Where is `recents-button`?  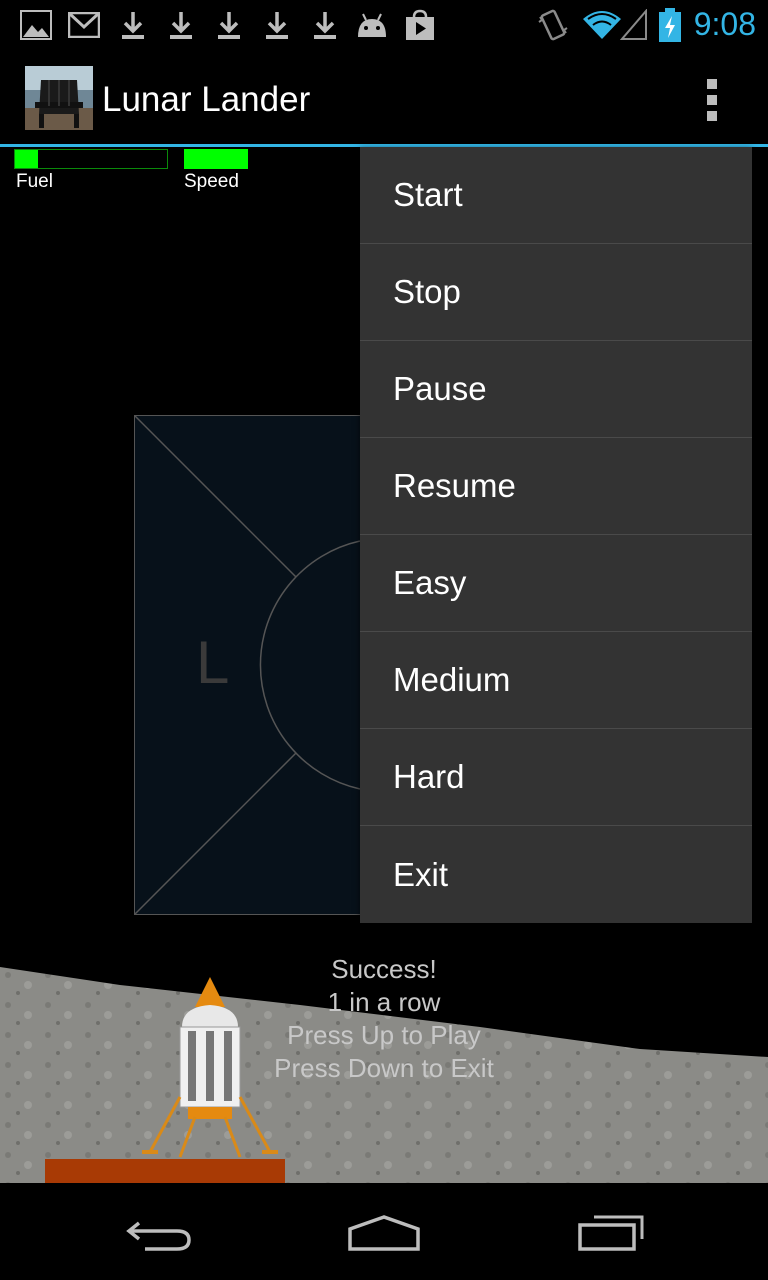 recents-button is located at coordinates (610, 1233).